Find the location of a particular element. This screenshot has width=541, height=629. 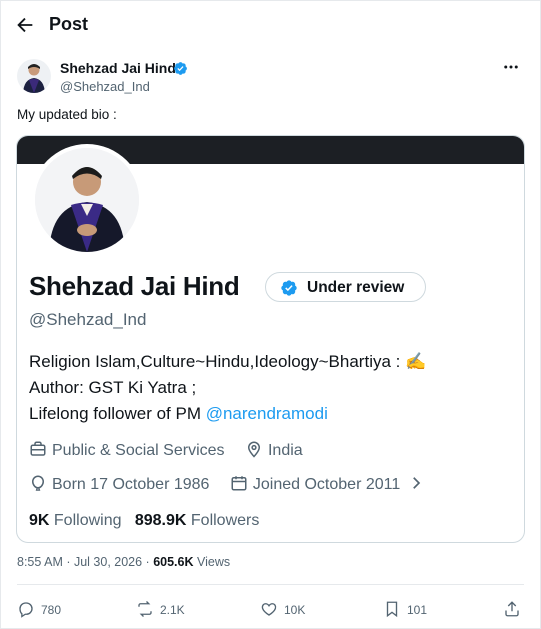

chevron-right-icon is located at coordinates (416, 483).